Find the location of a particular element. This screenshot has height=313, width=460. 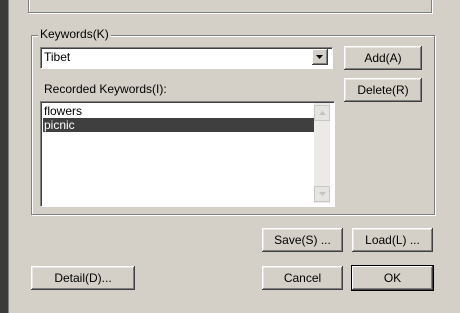

chevron-down-icon is located at coordinates (319, 57).